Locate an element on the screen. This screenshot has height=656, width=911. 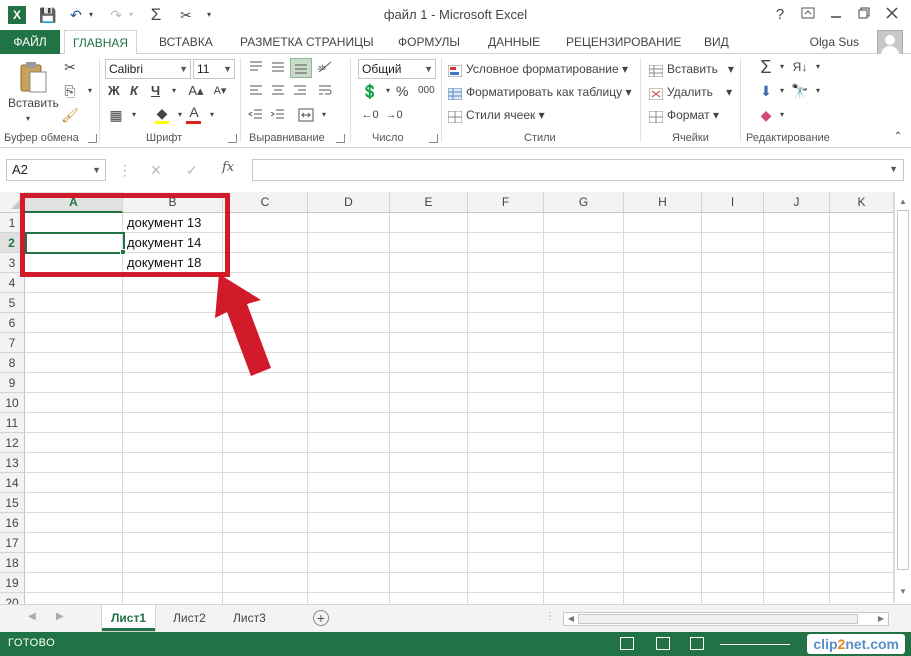
row-header-9: 9 is located at coordinates (12, 383).